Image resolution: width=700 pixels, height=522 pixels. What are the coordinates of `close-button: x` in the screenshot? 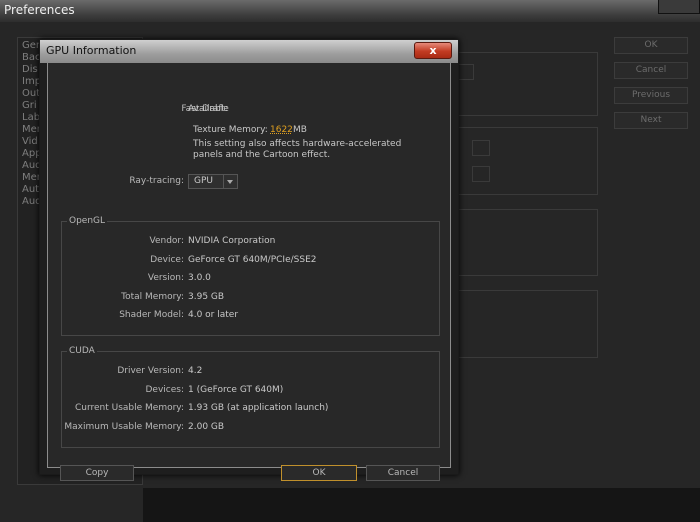 It's located at (433, 50).